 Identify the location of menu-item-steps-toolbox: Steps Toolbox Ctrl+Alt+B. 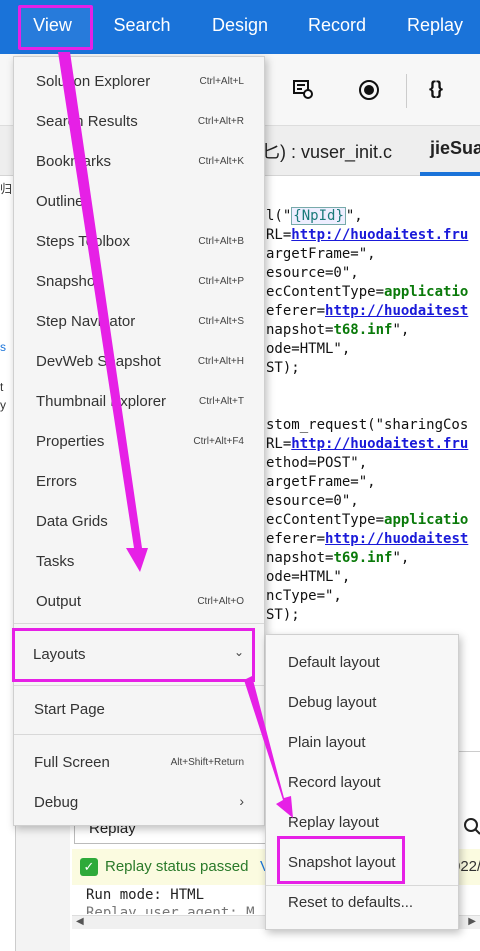
(139, 241).